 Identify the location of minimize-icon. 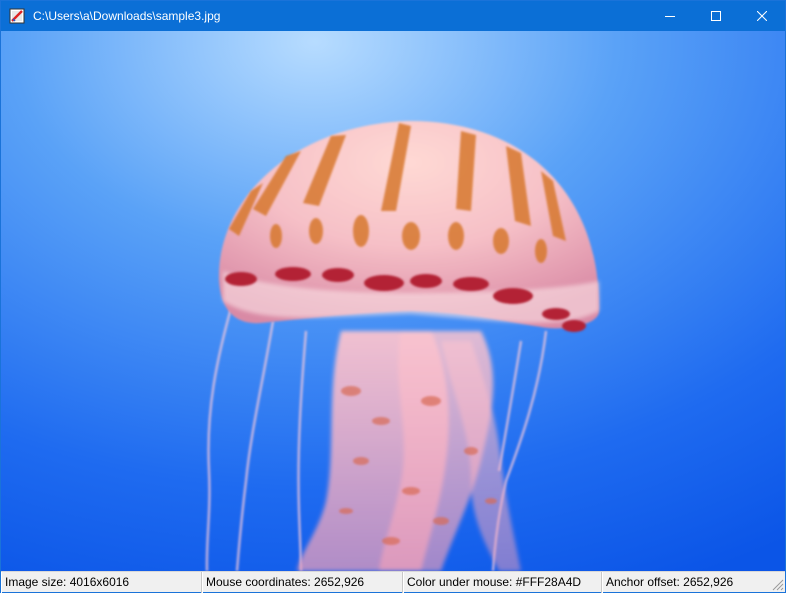
(670, 16).